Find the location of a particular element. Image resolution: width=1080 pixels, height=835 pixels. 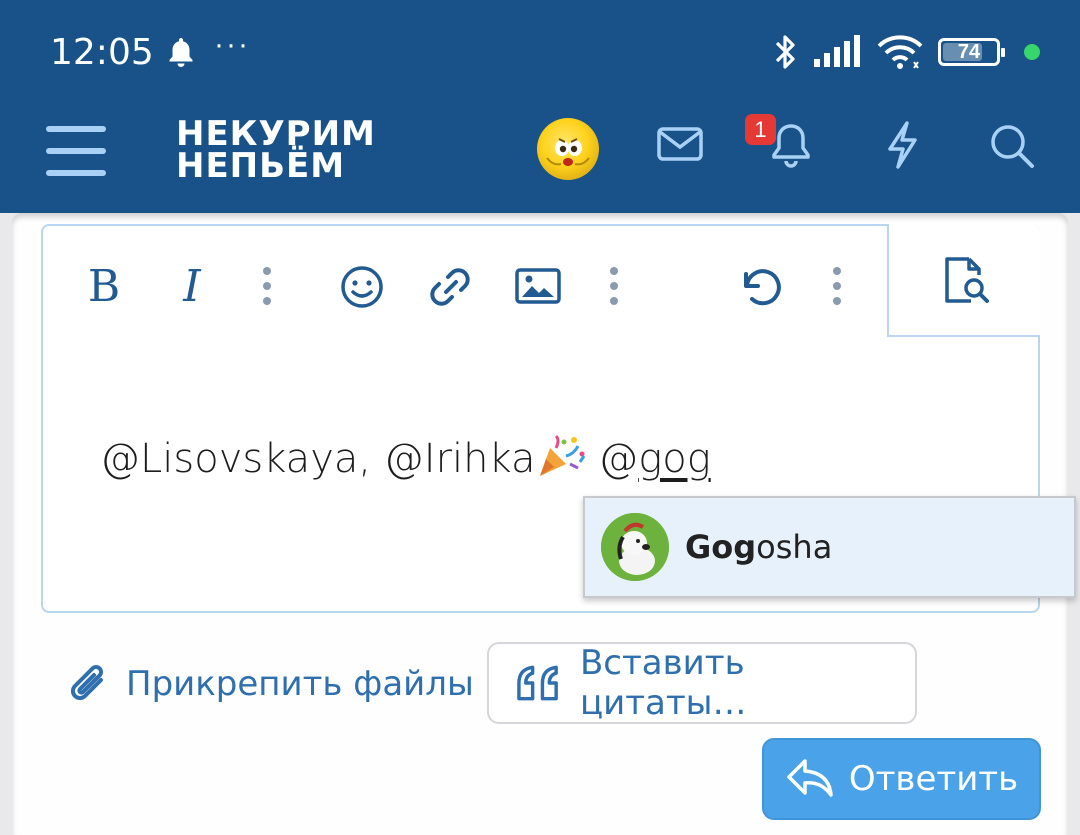

image-icon is located at coordinates (538, 286).